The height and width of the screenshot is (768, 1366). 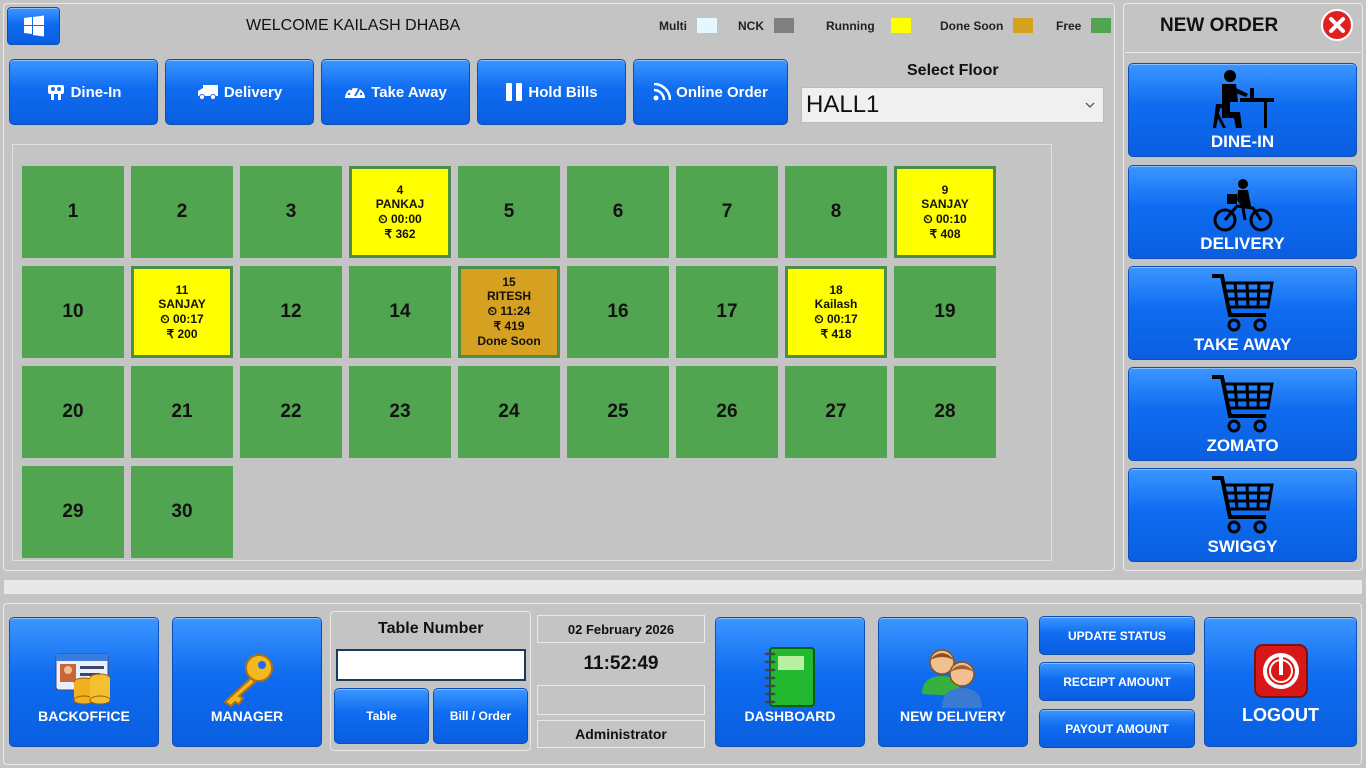 I want to click on panel-divider, so click(x=1243, y=52).